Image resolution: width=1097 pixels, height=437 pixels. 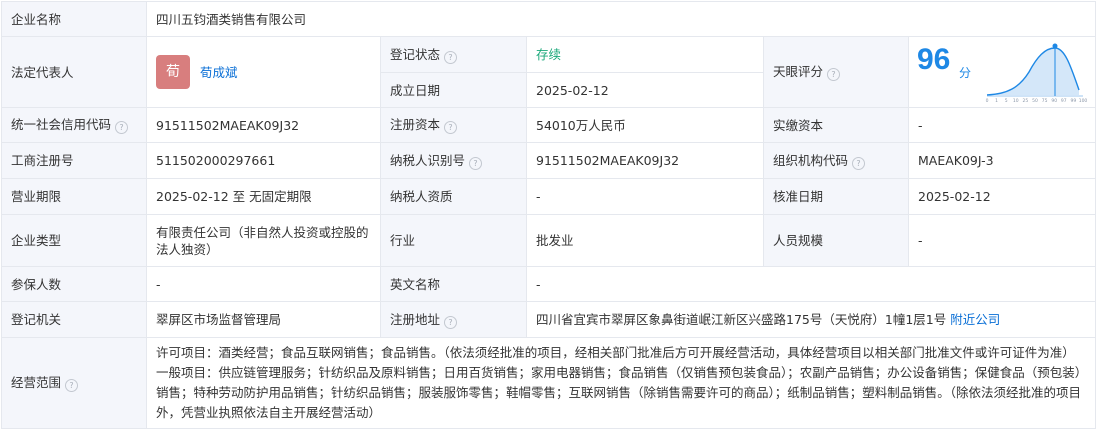 What do you see at coordinates (836, 196) in the screenshot?
I see `approval-date-label: 核准日期` at bounding box center [836, 196].